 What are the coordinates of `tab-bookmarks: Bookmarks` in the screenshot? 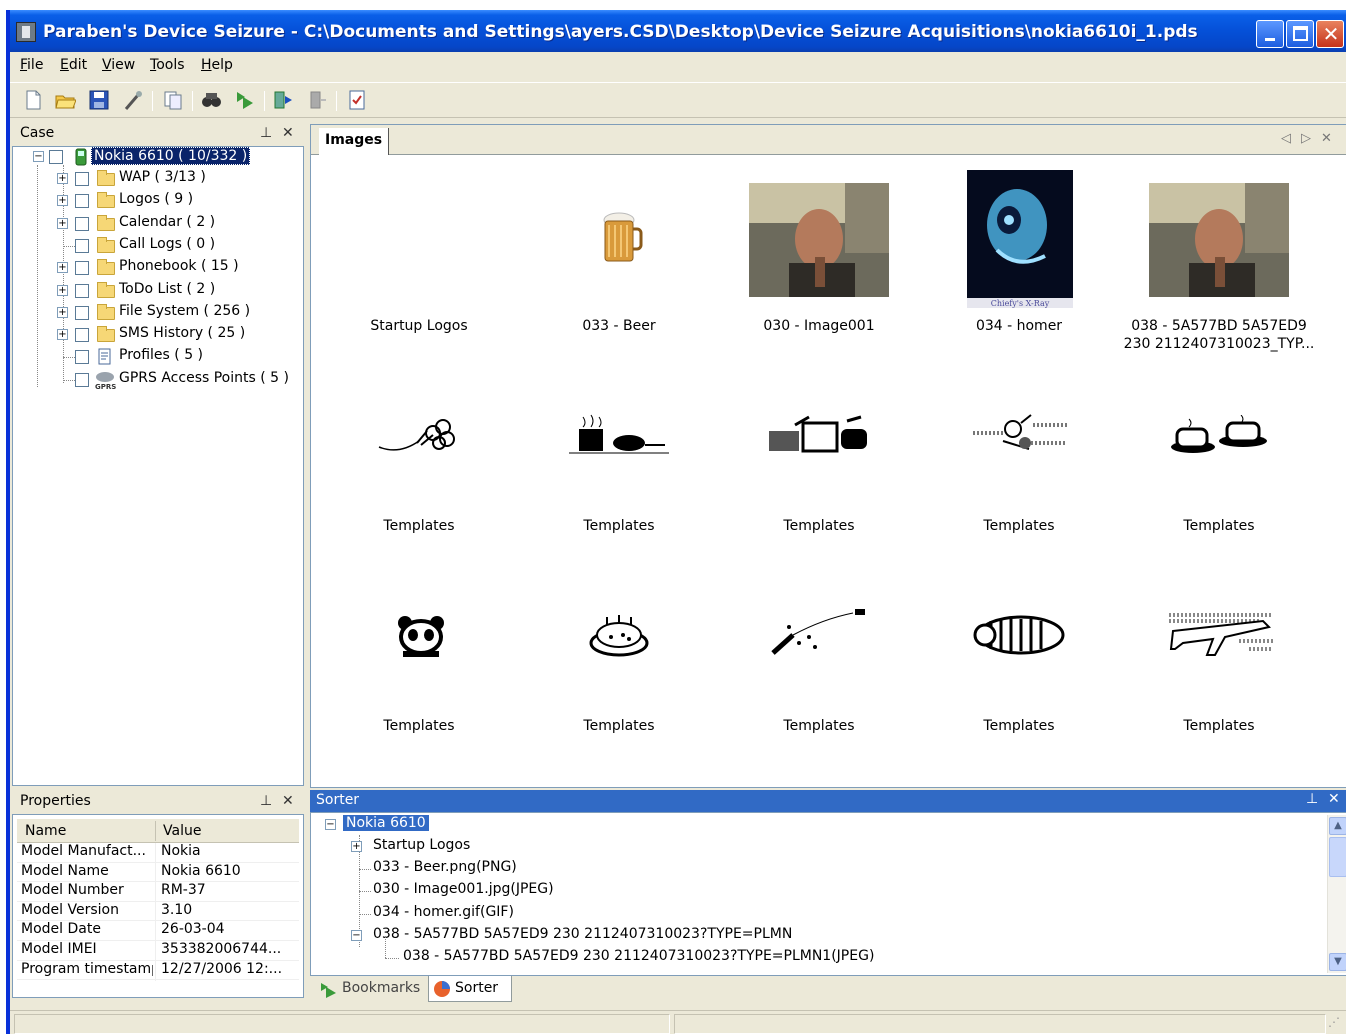 It's located at (371, 989).